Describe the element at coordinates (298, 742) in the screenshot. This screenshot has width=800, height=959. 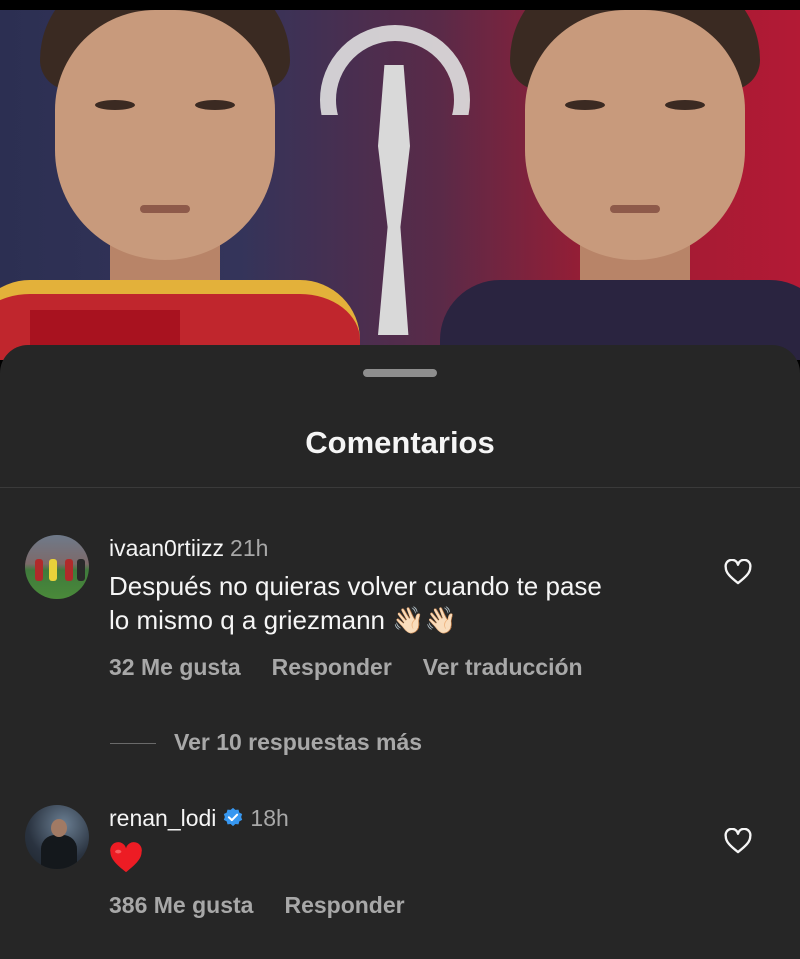
I see `view-replies-label: Ver 10 respuestas más` at that location.